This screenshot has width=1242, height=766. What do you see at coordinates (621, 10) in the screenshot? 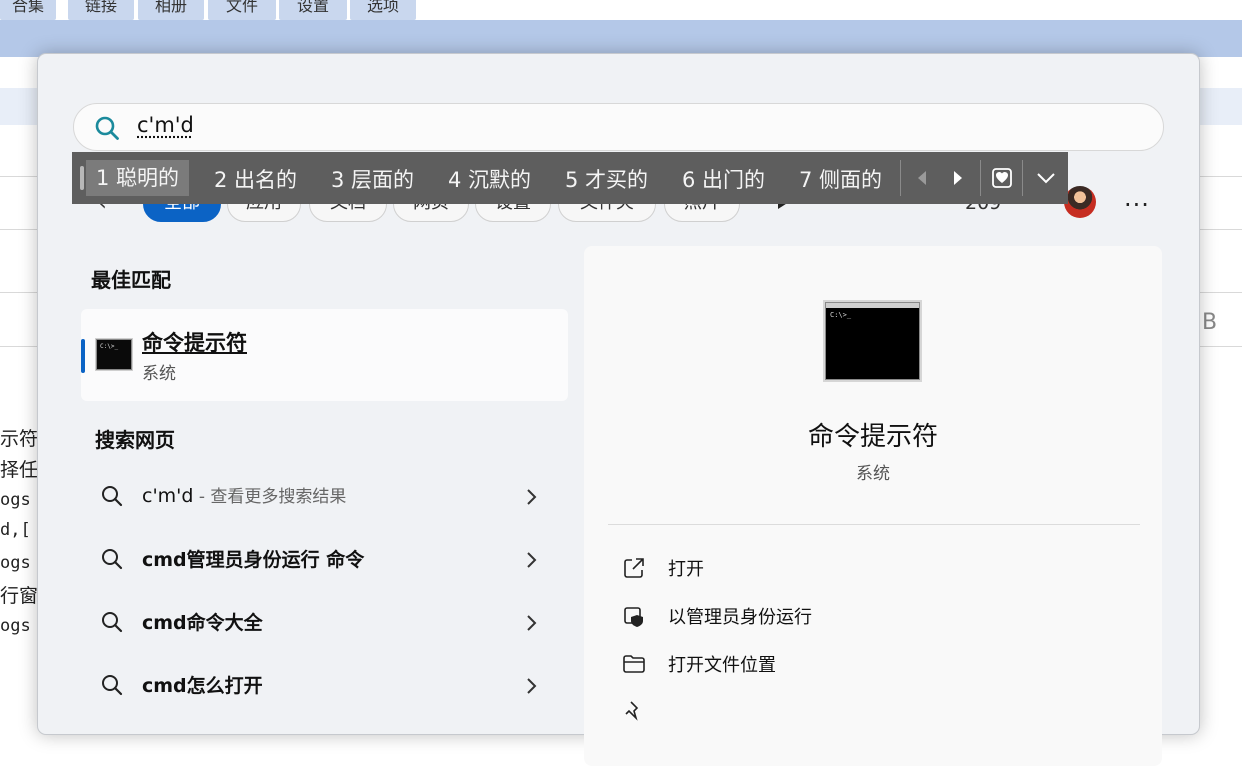
I see `background-tab-strip: 合集 链接 相册 文件 设置 选项` at bounding box center [621, 10].